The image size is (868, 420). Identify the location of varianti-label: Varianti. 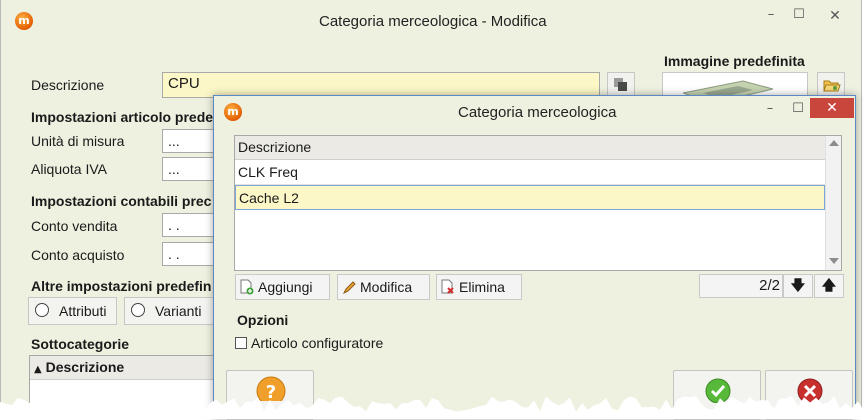
(178, 311).